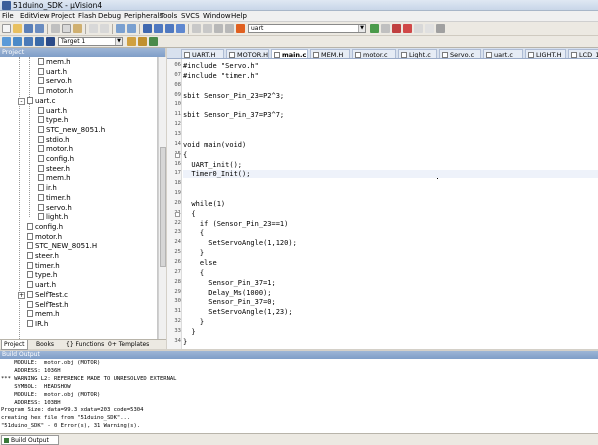 This screenshot has height=445, width=598. I want to click on editor-tab-lcd-128: LCD_128, so click(583, 53).